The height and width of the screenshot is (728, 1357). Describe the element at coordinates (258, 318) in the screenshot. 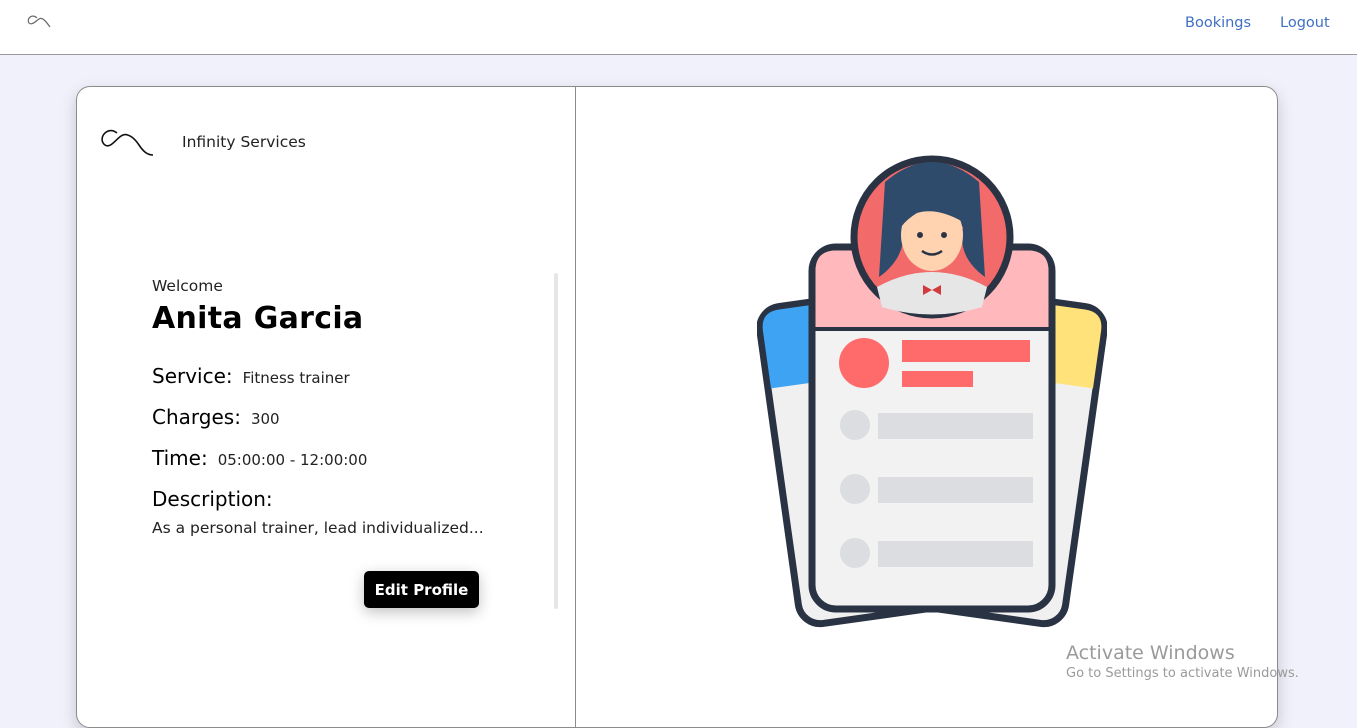

I see `profile-name: Anita Garcia` at that location.